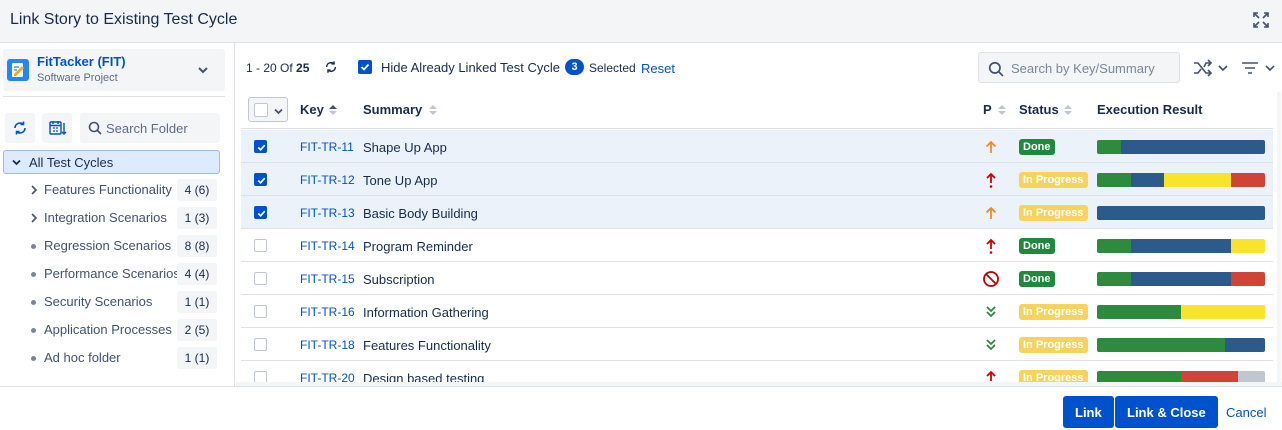  Describe the element at coordinates (112, 246) in the screenshot. I see `folder-item: Regression Scenarios 8 (8)` at that location.